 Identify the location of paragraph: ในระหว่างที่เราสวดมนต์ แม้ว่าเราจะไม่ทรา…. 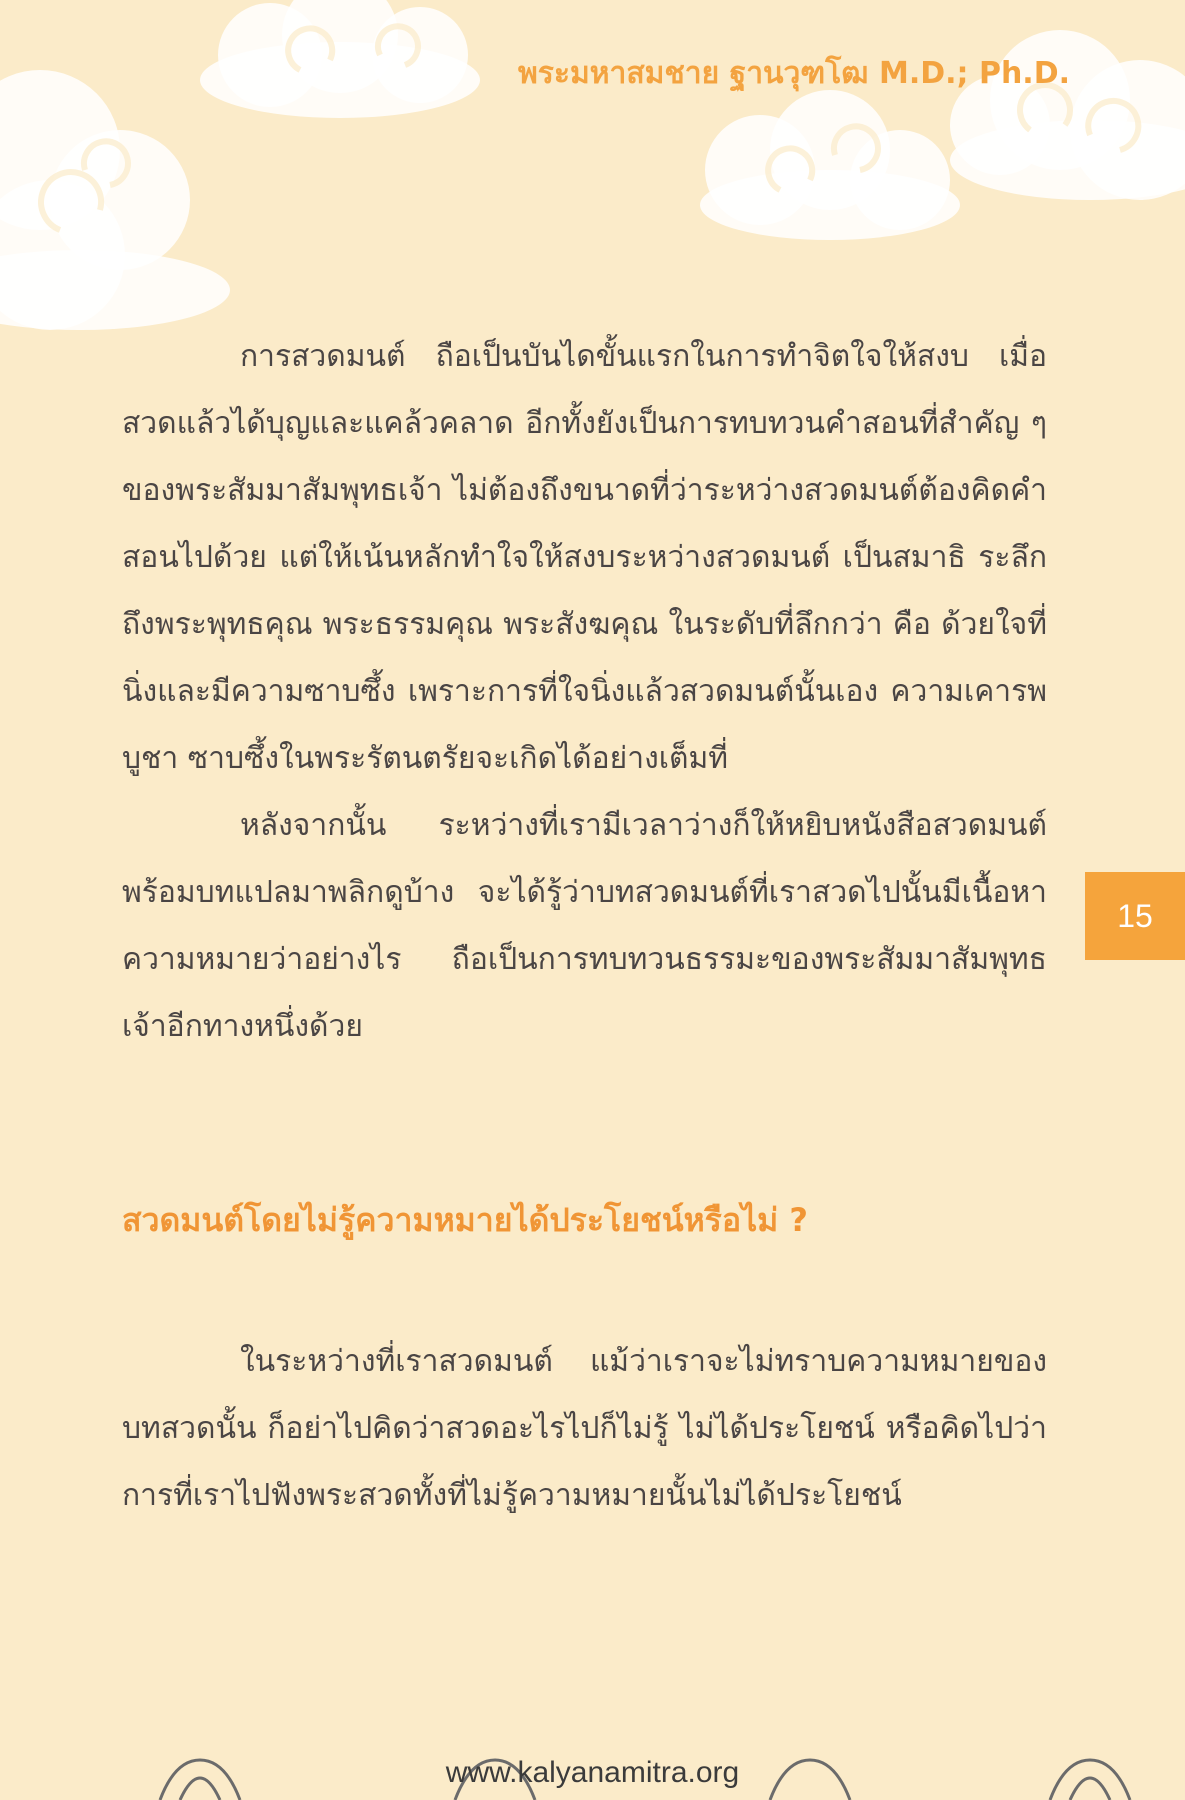
(584, 1428).